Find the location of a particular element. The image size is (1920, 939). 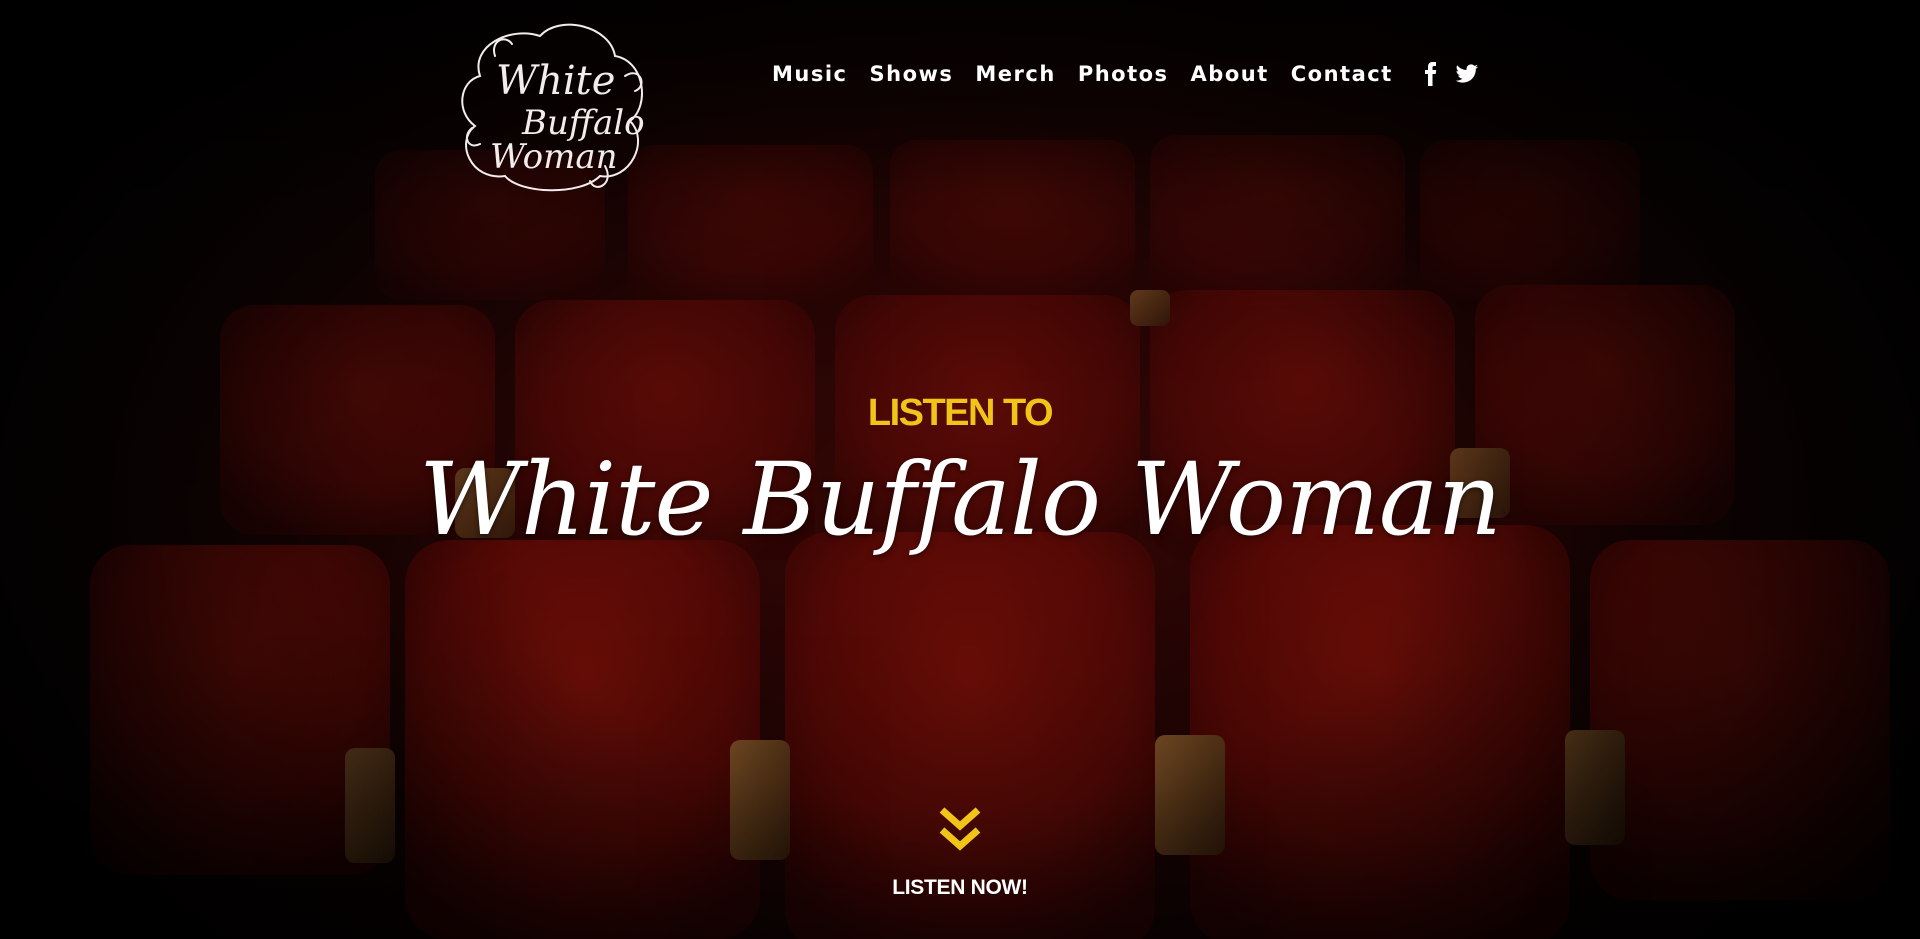

hero-title: White Buffalo Woman is located at coordinates (960, 499).